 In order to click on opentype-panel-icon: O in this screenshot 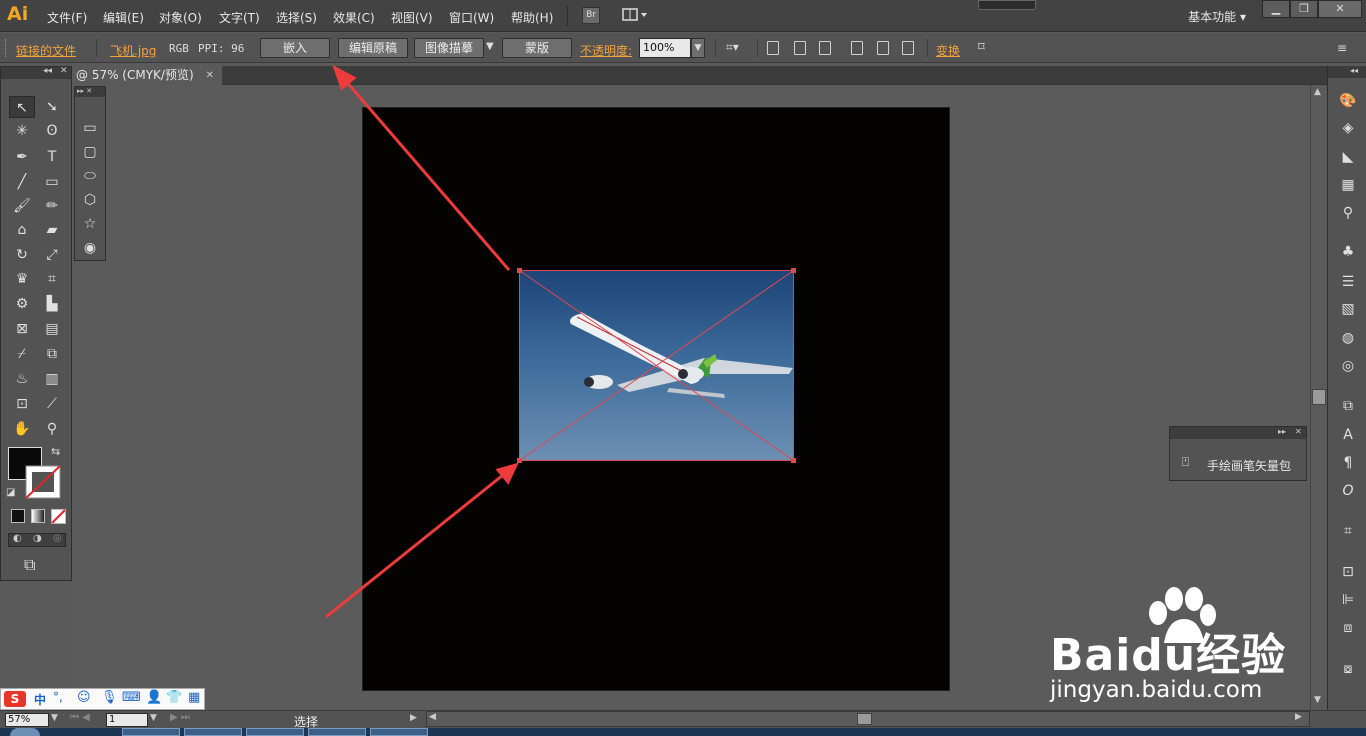, I will do `click(1348, 491)`.